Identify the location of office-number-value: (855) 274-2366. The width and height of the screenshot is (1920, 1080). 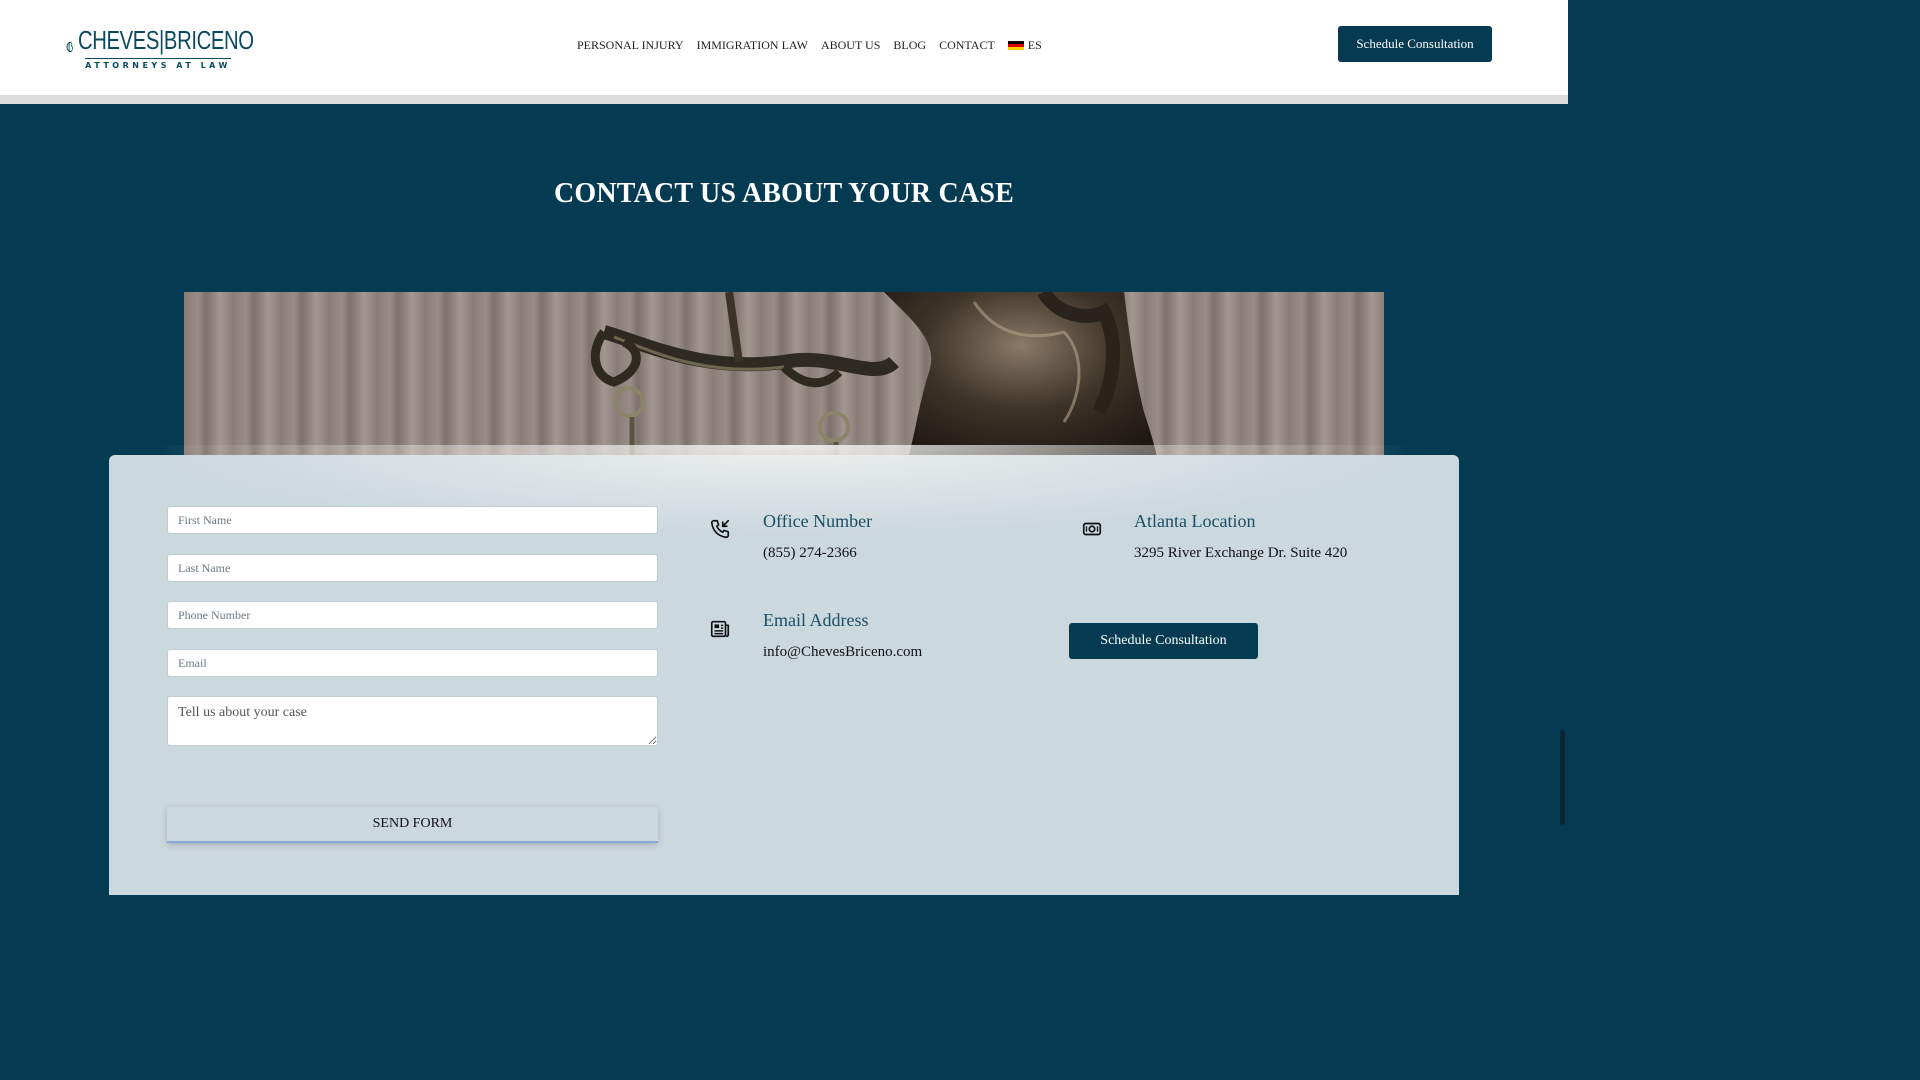
(810, 553).